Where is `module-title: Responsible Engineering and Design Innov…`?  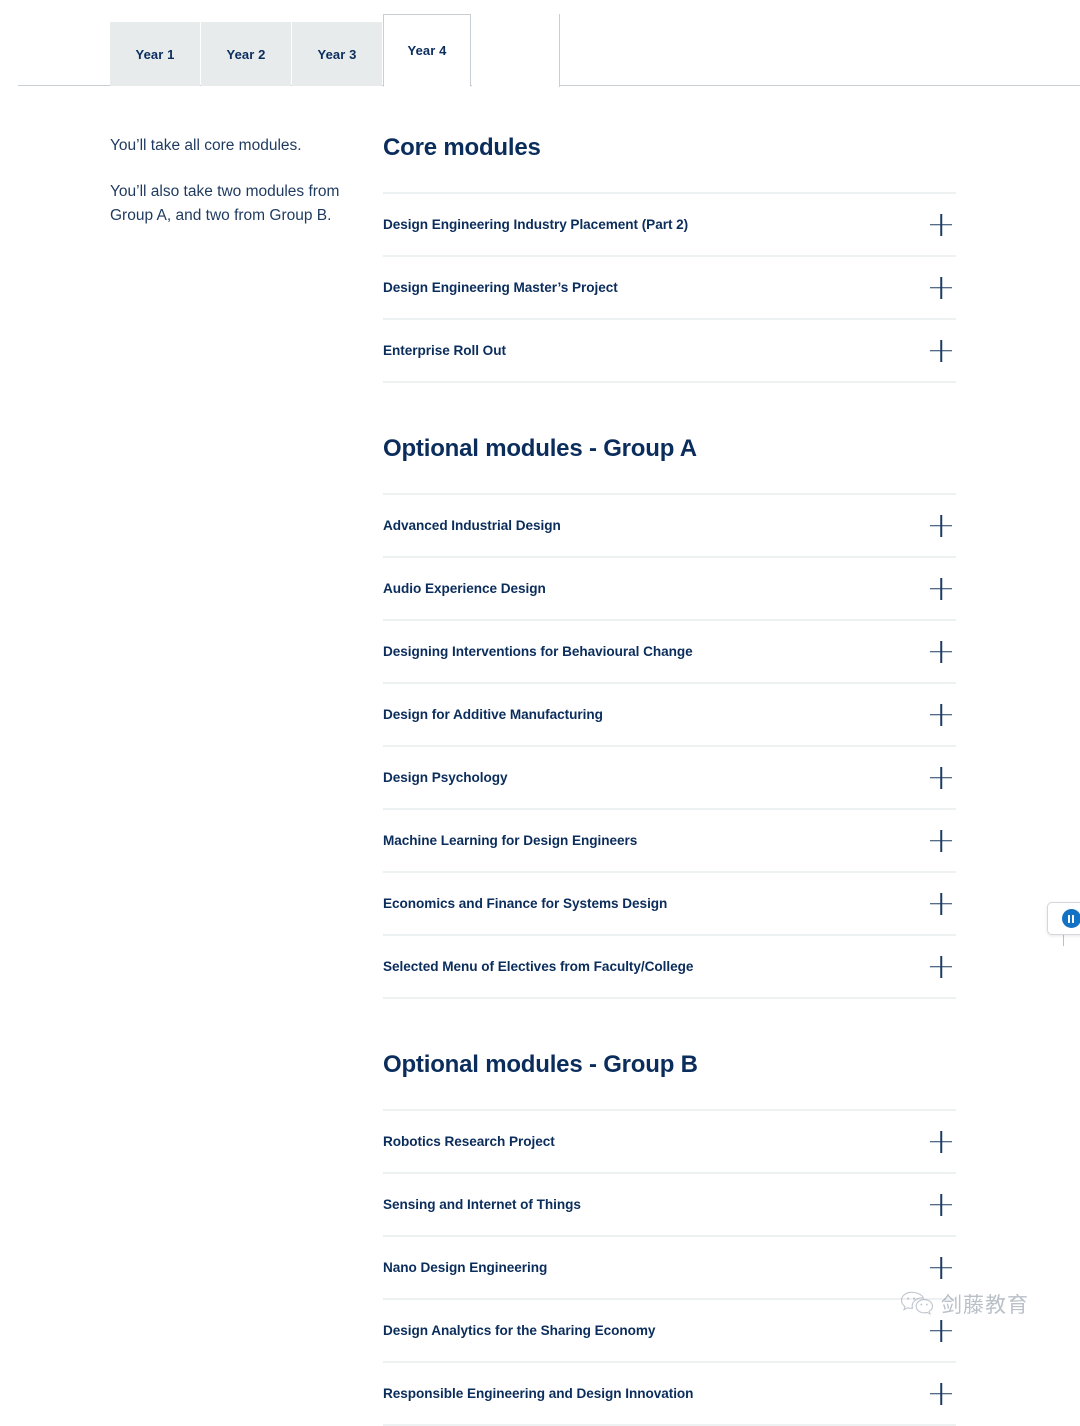
module-title: Responsible Engineering and Design Innov… is located at coordinates (538, 1393).